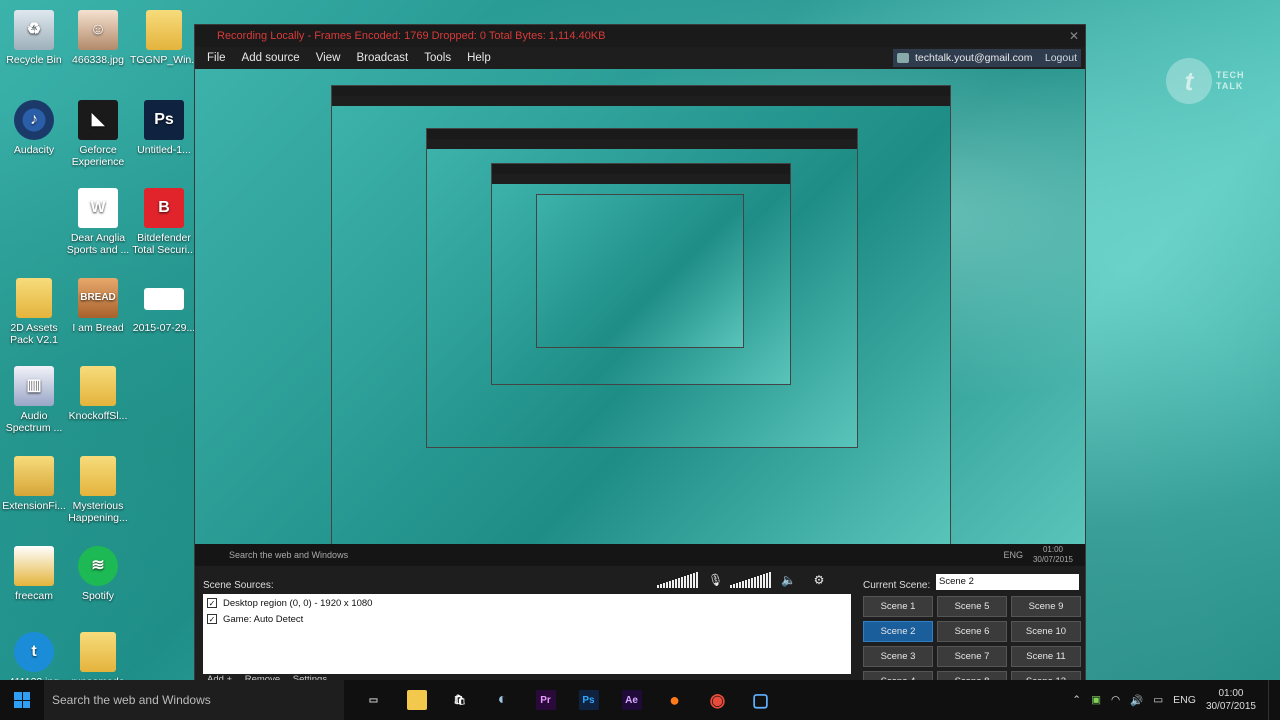 The image size is (1280, 720). Describe the element at coordinates (819, 580) in the screenshot. I see `settings-gear-icon: ⚙` at that location.